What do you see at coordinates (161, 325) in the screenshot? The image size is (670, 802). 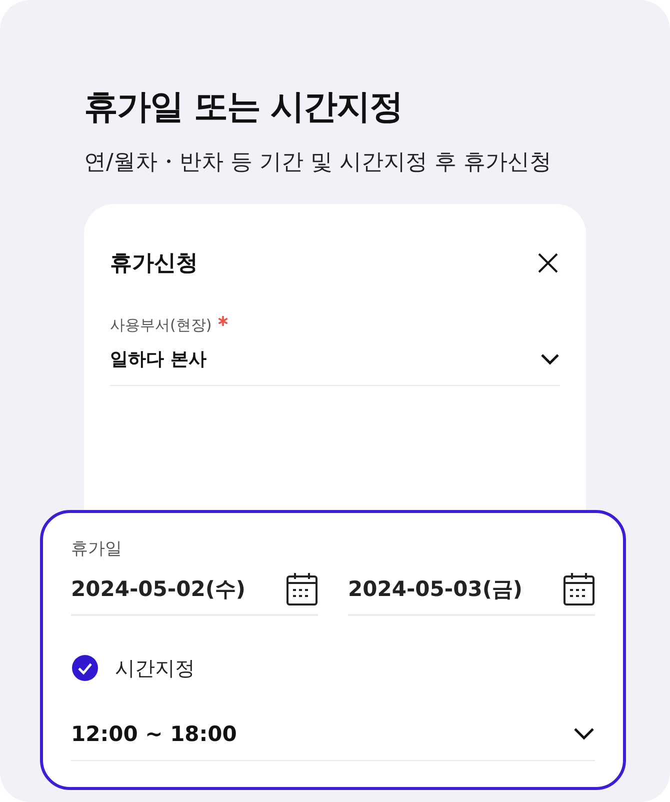 I see `field-label: 사용부서(현장)` at bounding box center [161, 325].